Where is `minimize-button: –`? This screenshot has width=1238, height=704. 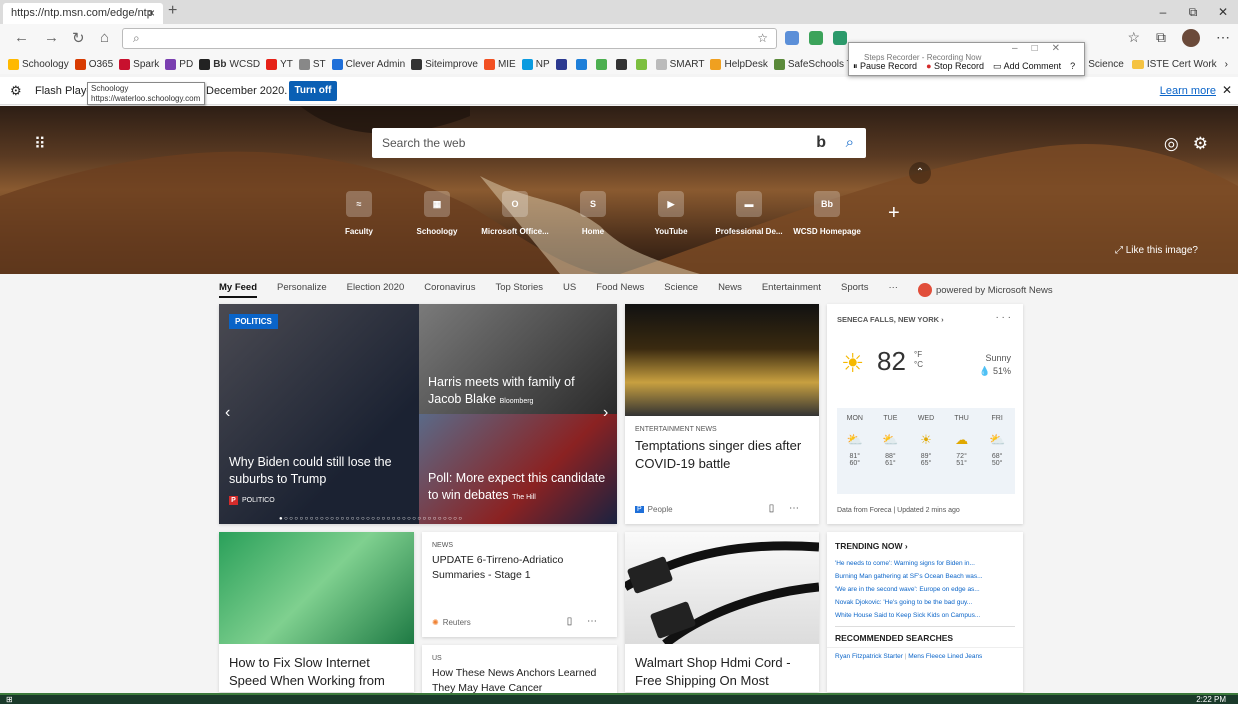
minimize-button: – is located at coordinates (1163, 12).